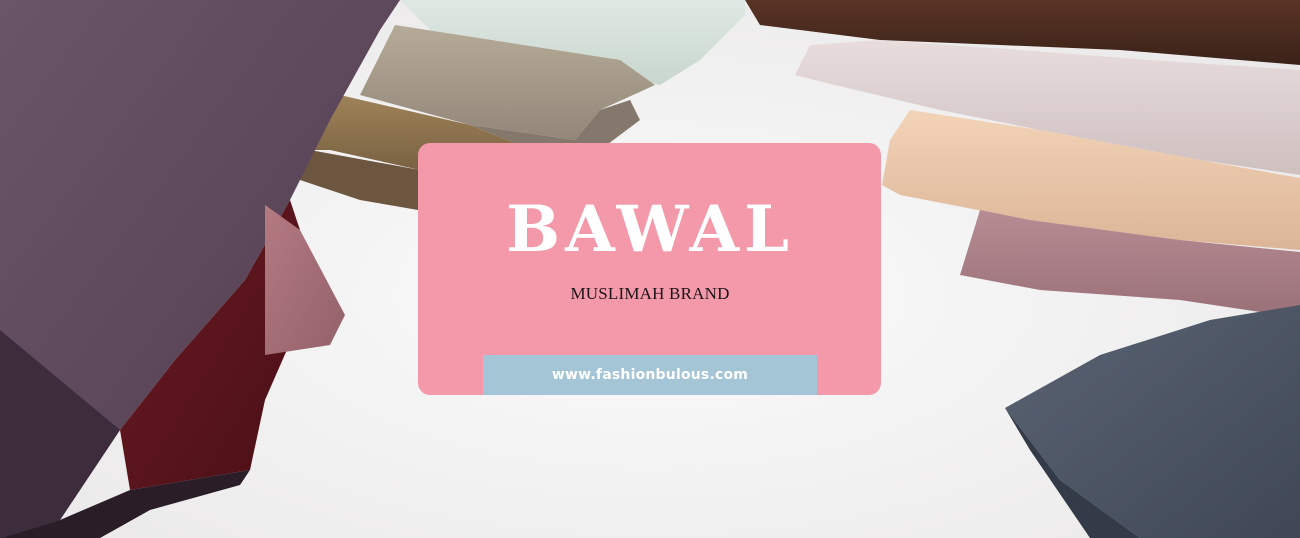  Describe the element at coordinates (650, 293) in the screenshot. I see `brand-subtitle: MUSLIMAH BRAND` at that location.